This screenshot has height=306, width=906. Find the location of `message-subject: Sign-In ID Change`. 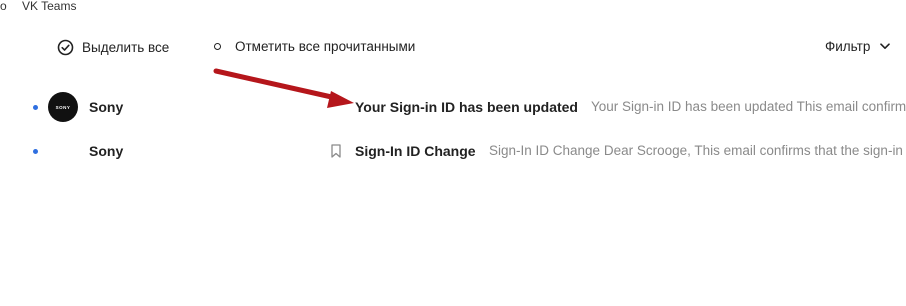

message-subject: Sign-In ID Change is located at coordinates (415, 151).